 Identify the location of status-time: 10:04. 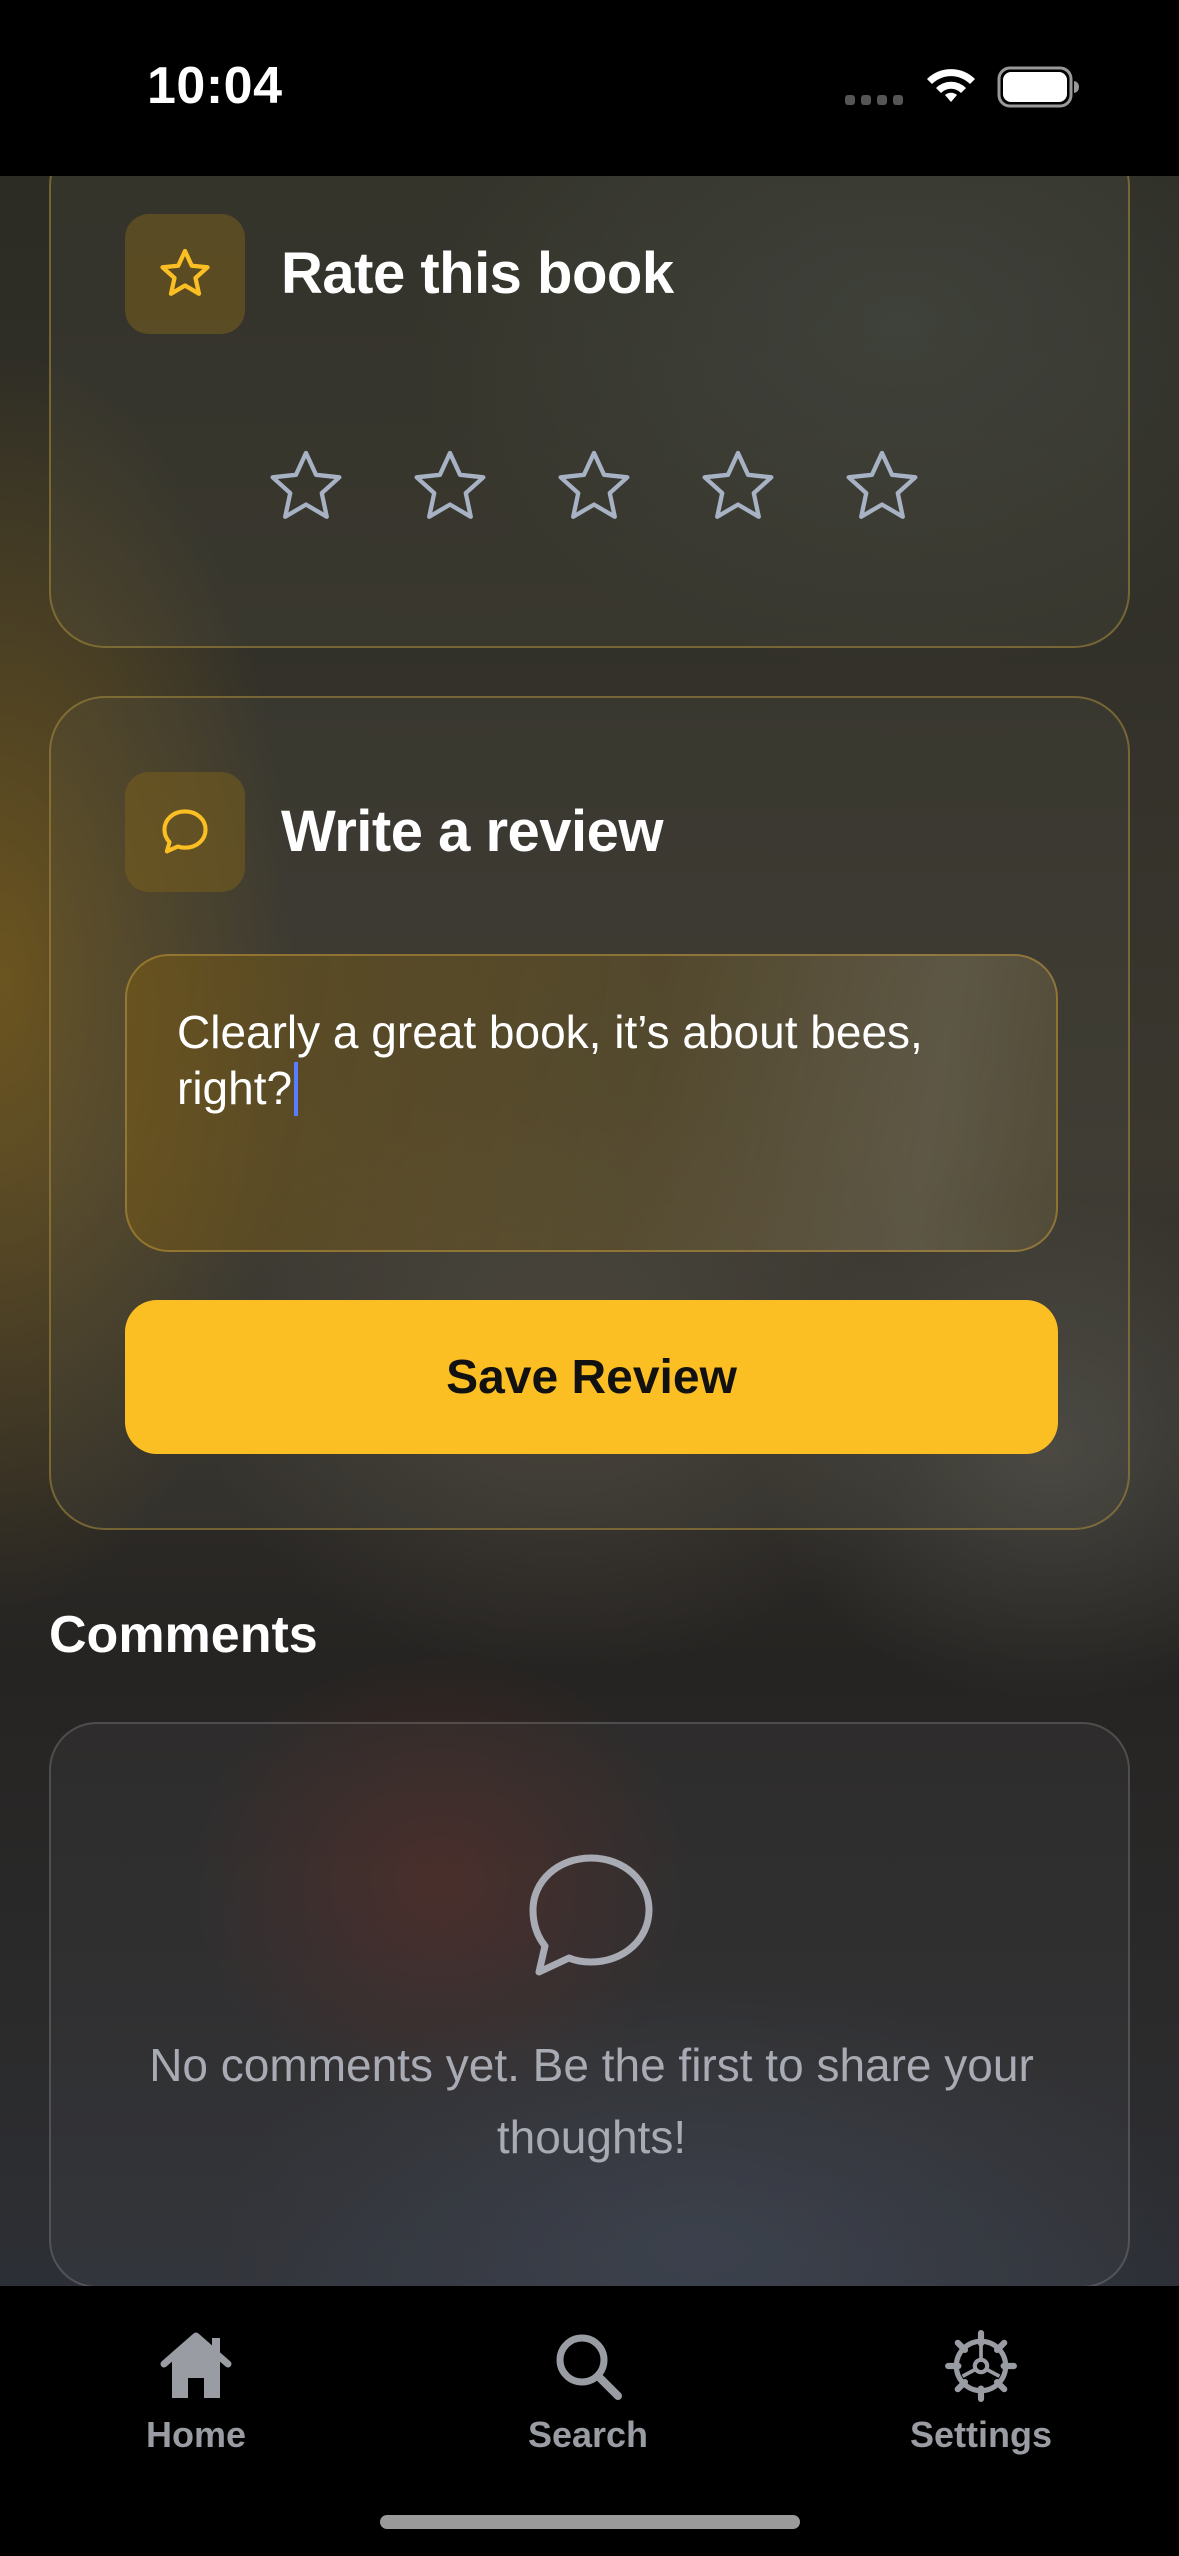
(215, 86).